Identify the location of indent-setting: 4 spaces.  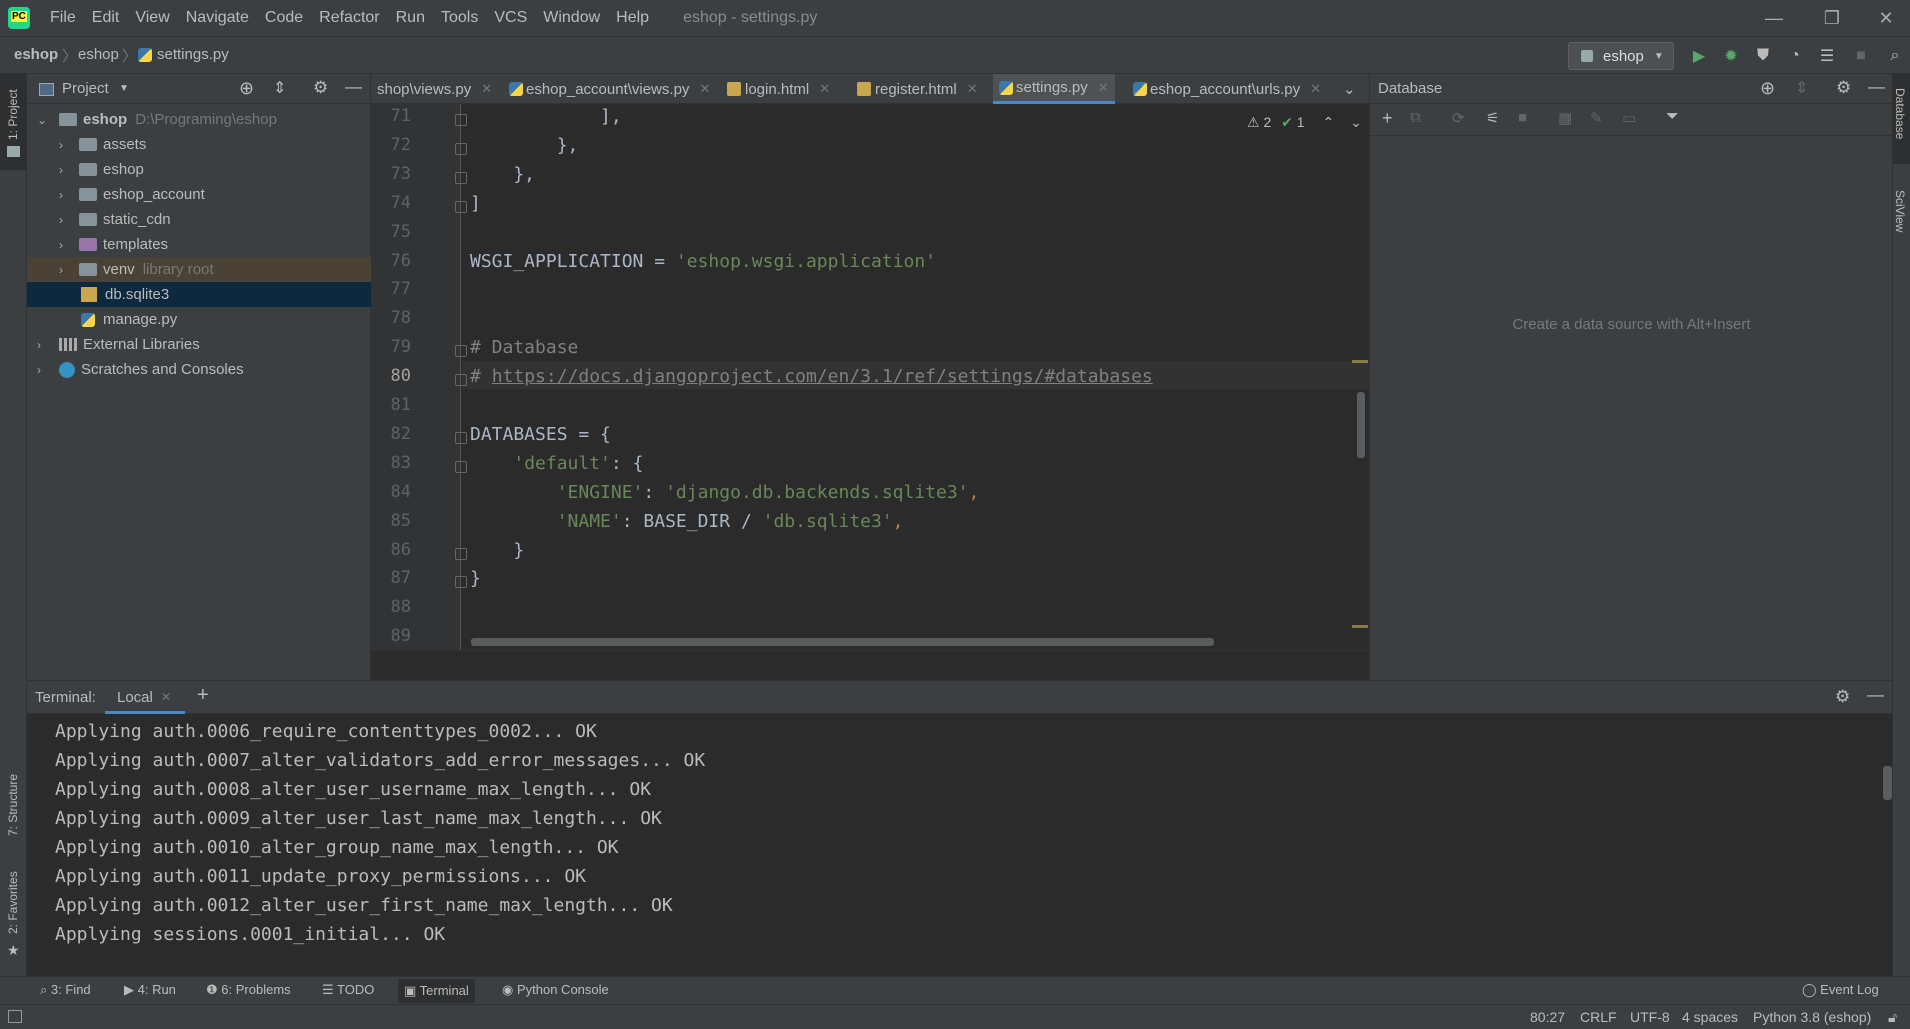
(1710, 1017).